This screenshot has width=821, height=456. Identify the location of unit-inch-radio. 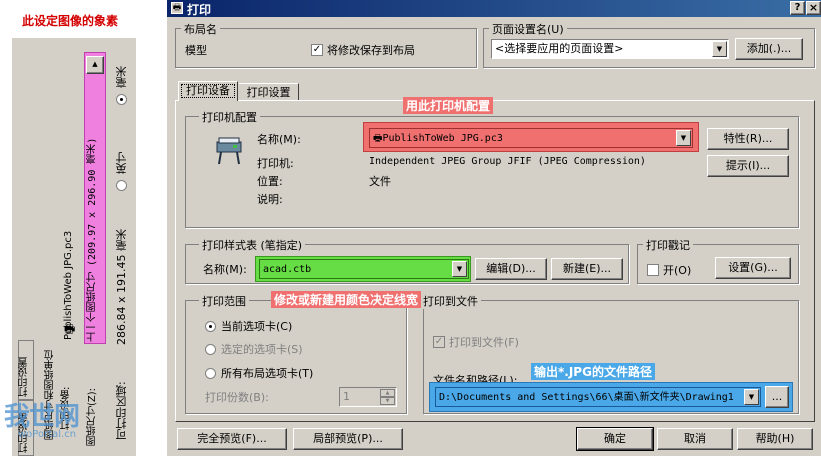
(121, 185).